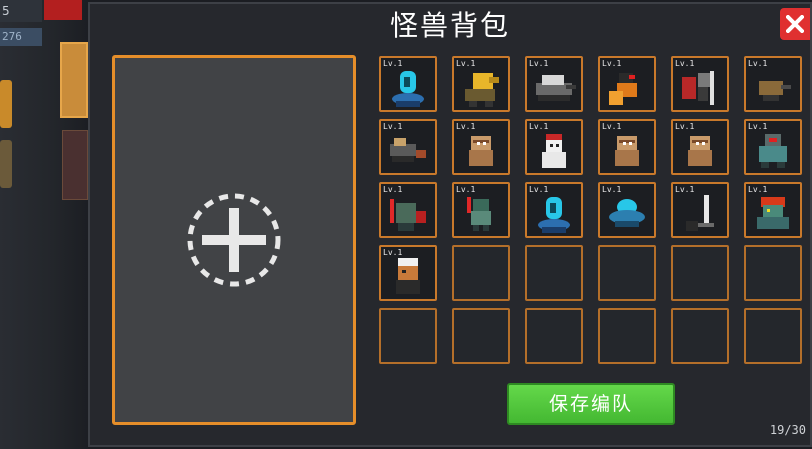 The width and height of the screenshot is (812, 449). What do you see at coordinates (449, 25) in the screenshot?
I see `modal-title: 怪兽背包` at bounding box center [449, 25].